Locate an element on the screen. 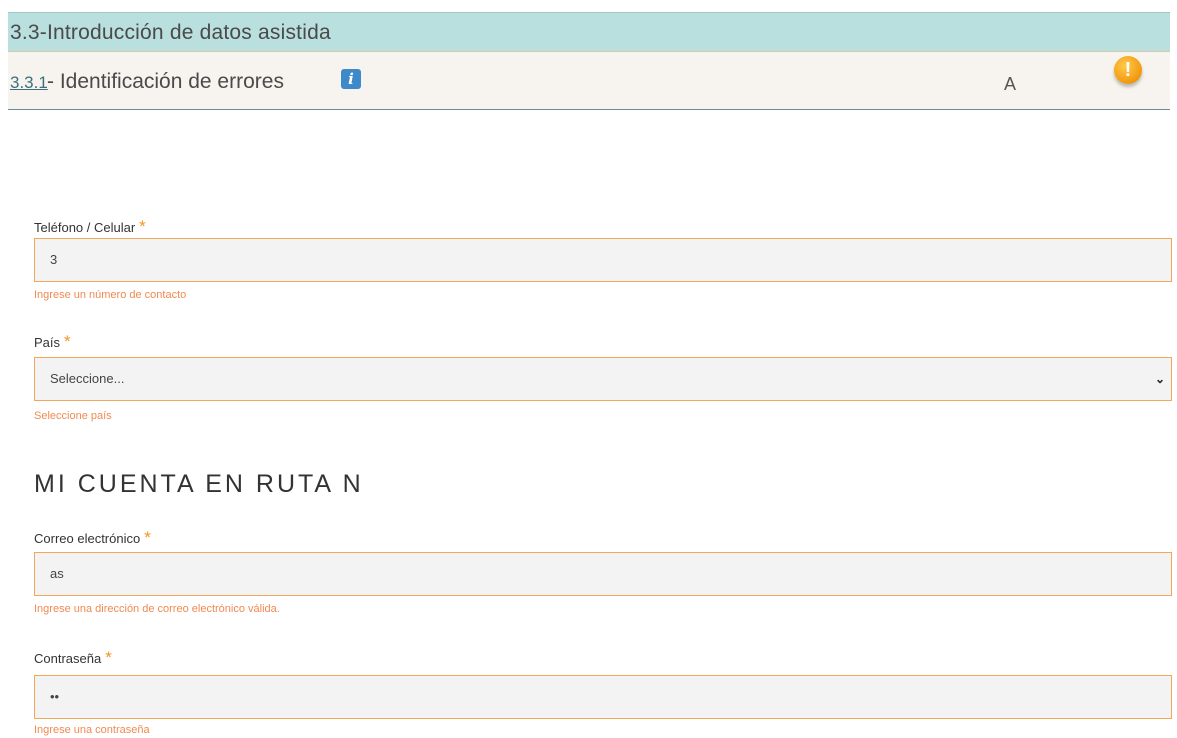 Image resolution: width=1177 pixels, height=738 pixels. password-label-text: Contraseña is located at coordinates (68, 658).